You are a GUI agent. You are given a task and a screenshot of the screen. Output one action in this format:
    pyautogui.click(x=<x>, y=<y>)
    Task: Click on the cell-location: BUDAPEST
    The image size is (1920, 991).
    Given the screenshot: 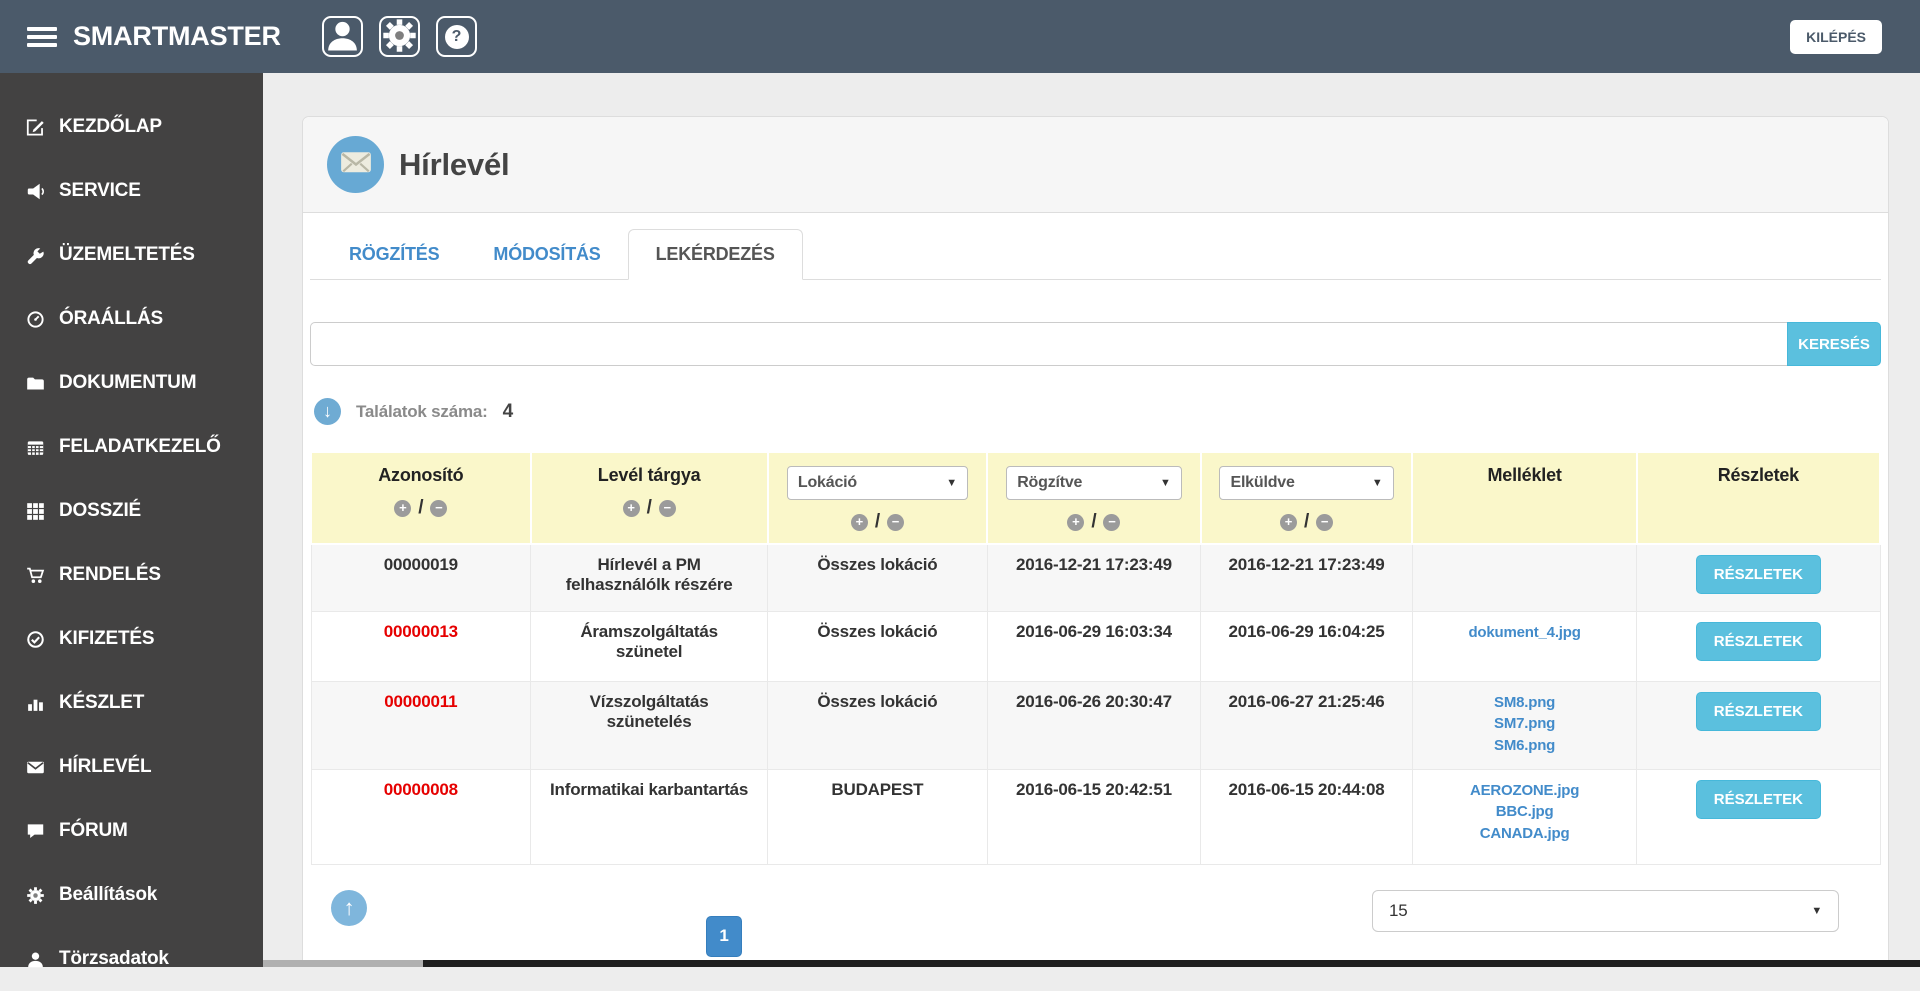 What is the action you would take?
    pyautogui.click(x=878, y=816)
    